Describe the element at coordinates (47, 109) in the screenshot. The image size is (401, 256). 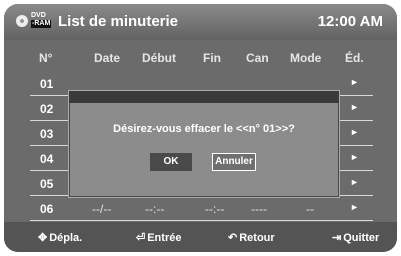
I see `row-number: 02` at that location.